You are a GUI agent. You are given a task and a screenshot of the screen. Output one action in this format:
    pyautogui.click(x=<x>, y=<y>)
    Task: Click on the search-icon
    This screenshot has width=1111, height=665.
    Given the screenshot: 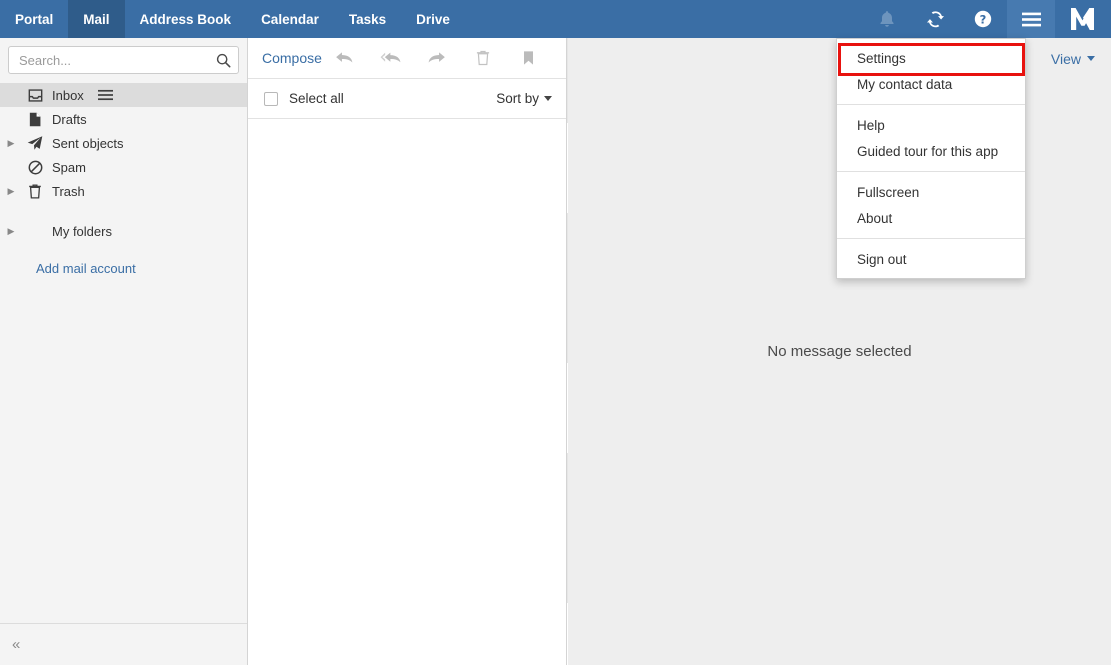 What is the action you would take?
    pyautogui.click(x=223, y=60)
    